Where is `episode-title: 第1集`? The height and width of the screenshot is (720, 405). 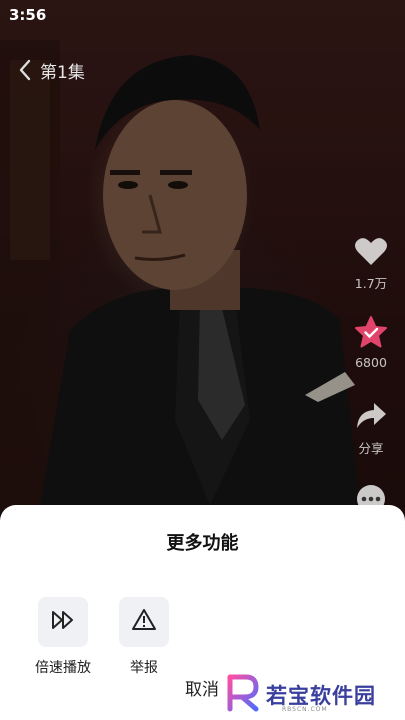 episode-title: 第1集 is located at coordinates (62, 72).